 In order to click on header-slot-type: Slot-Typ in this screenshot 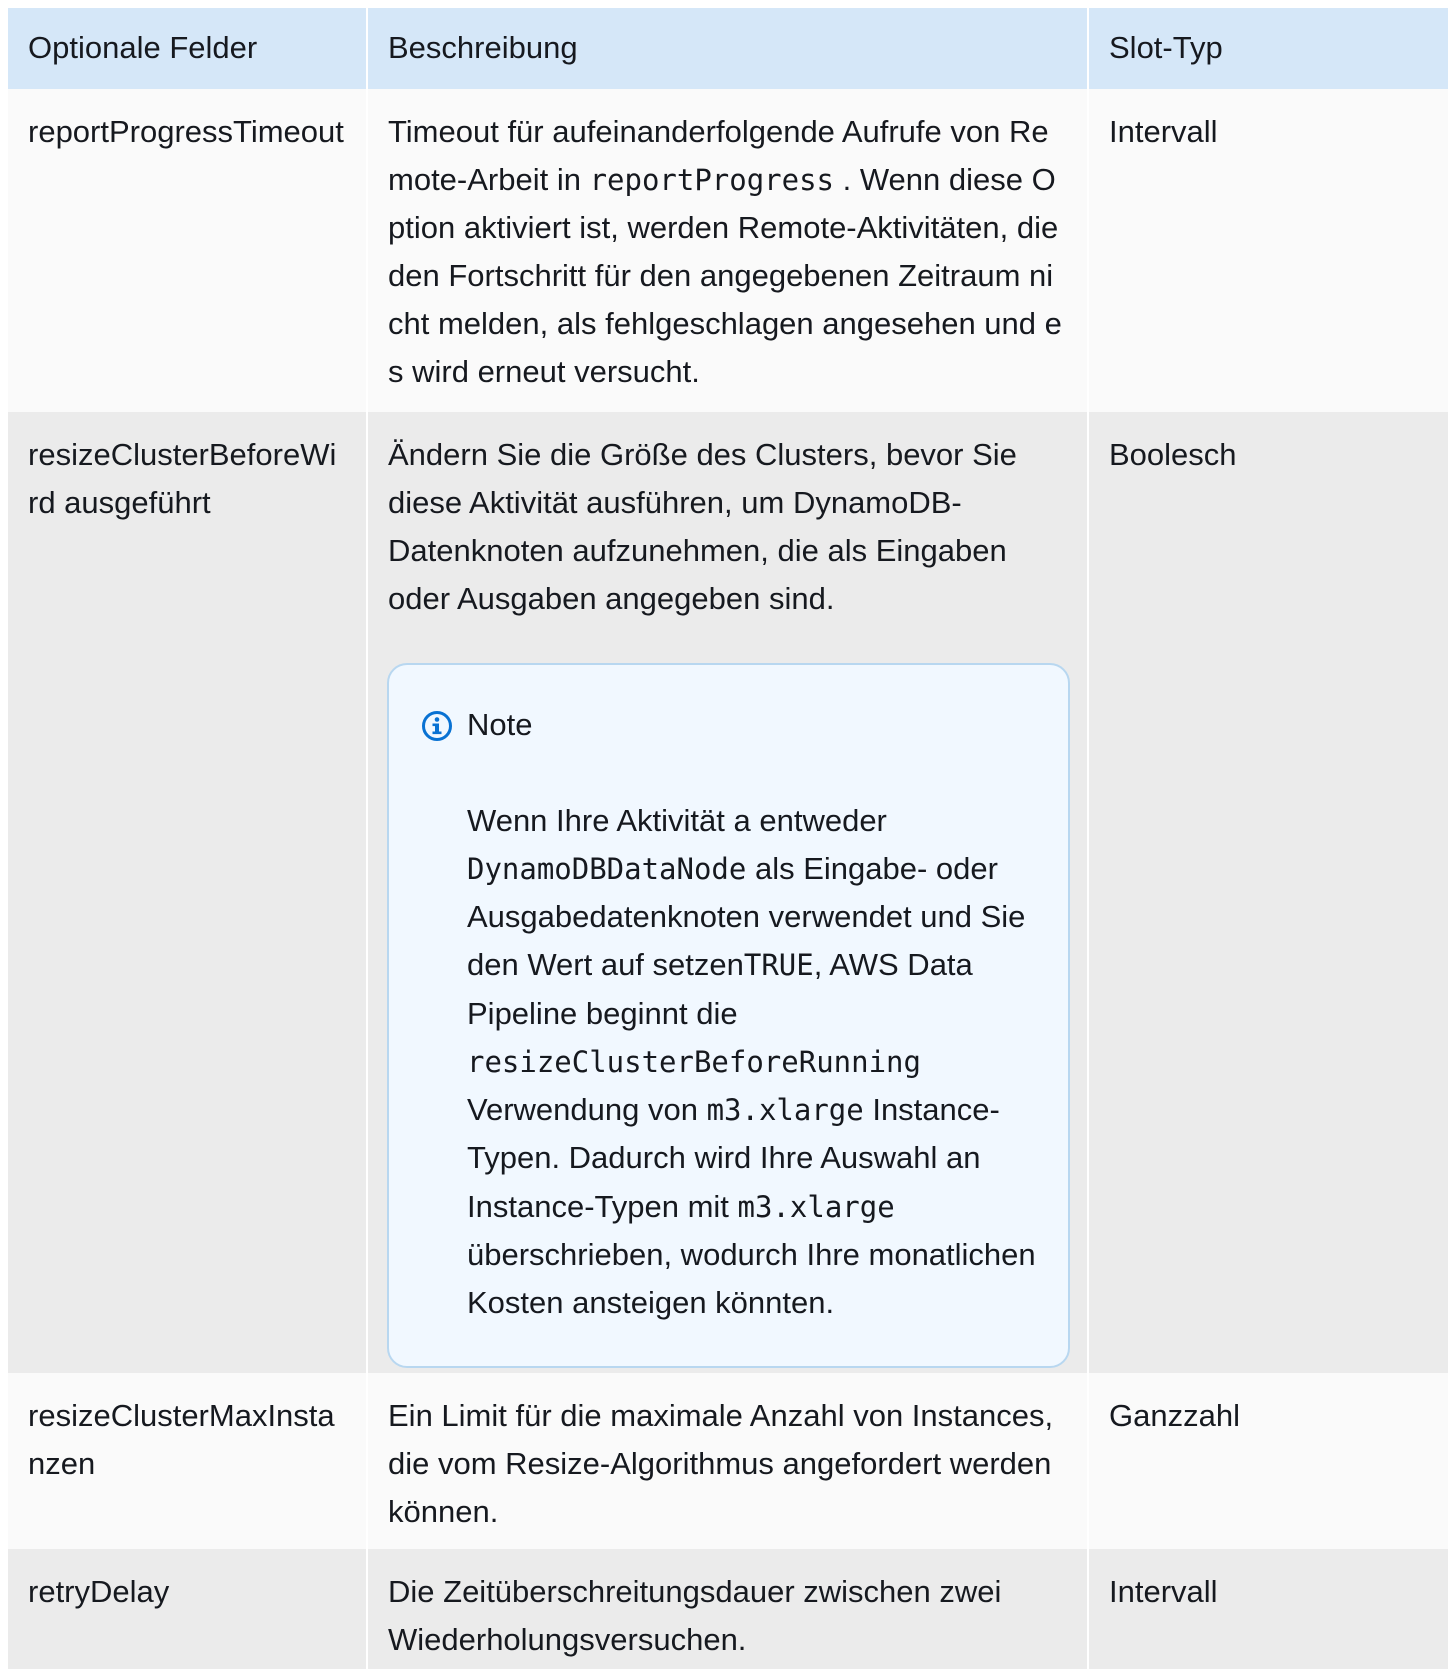, I will do `click(1268, 48)`.